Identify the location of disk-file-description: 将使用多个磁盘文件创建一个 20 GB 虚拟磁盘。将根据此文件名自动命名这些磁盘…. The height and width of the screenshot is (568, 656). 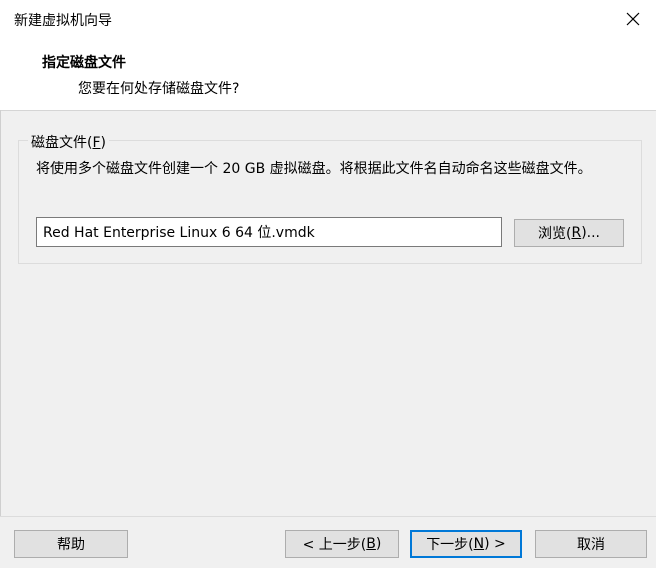
(314, 169).